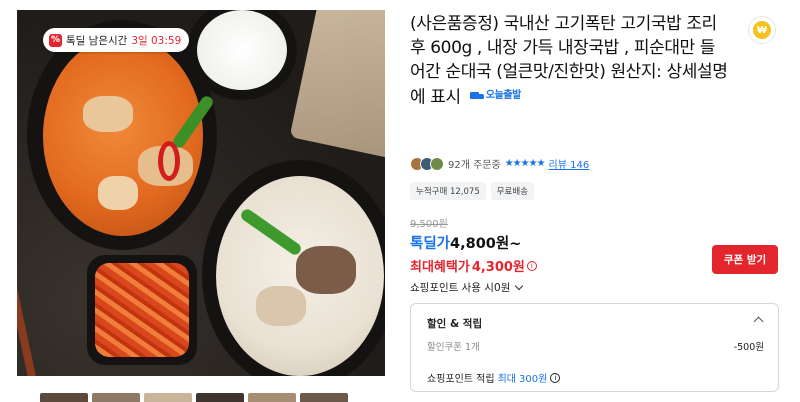  What do you see at coordinates (486, 244) in the screenshot?
I see `deal-price-value: 4,800원~` at bounding box center [486, 244].